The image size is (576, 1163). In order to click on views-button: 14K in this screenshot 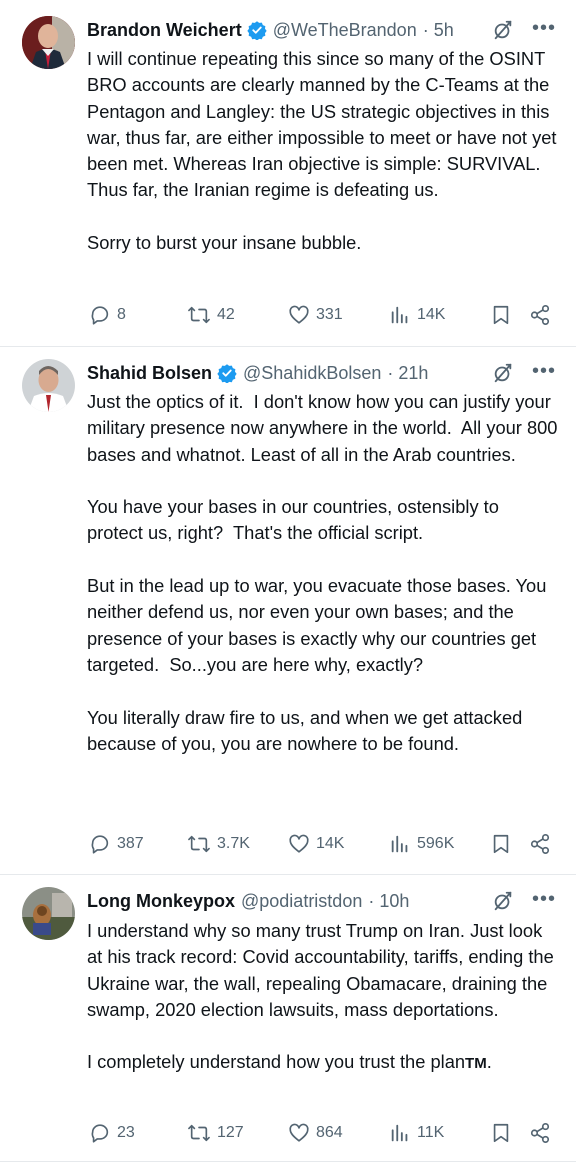, I will do `click(417, 315)`.